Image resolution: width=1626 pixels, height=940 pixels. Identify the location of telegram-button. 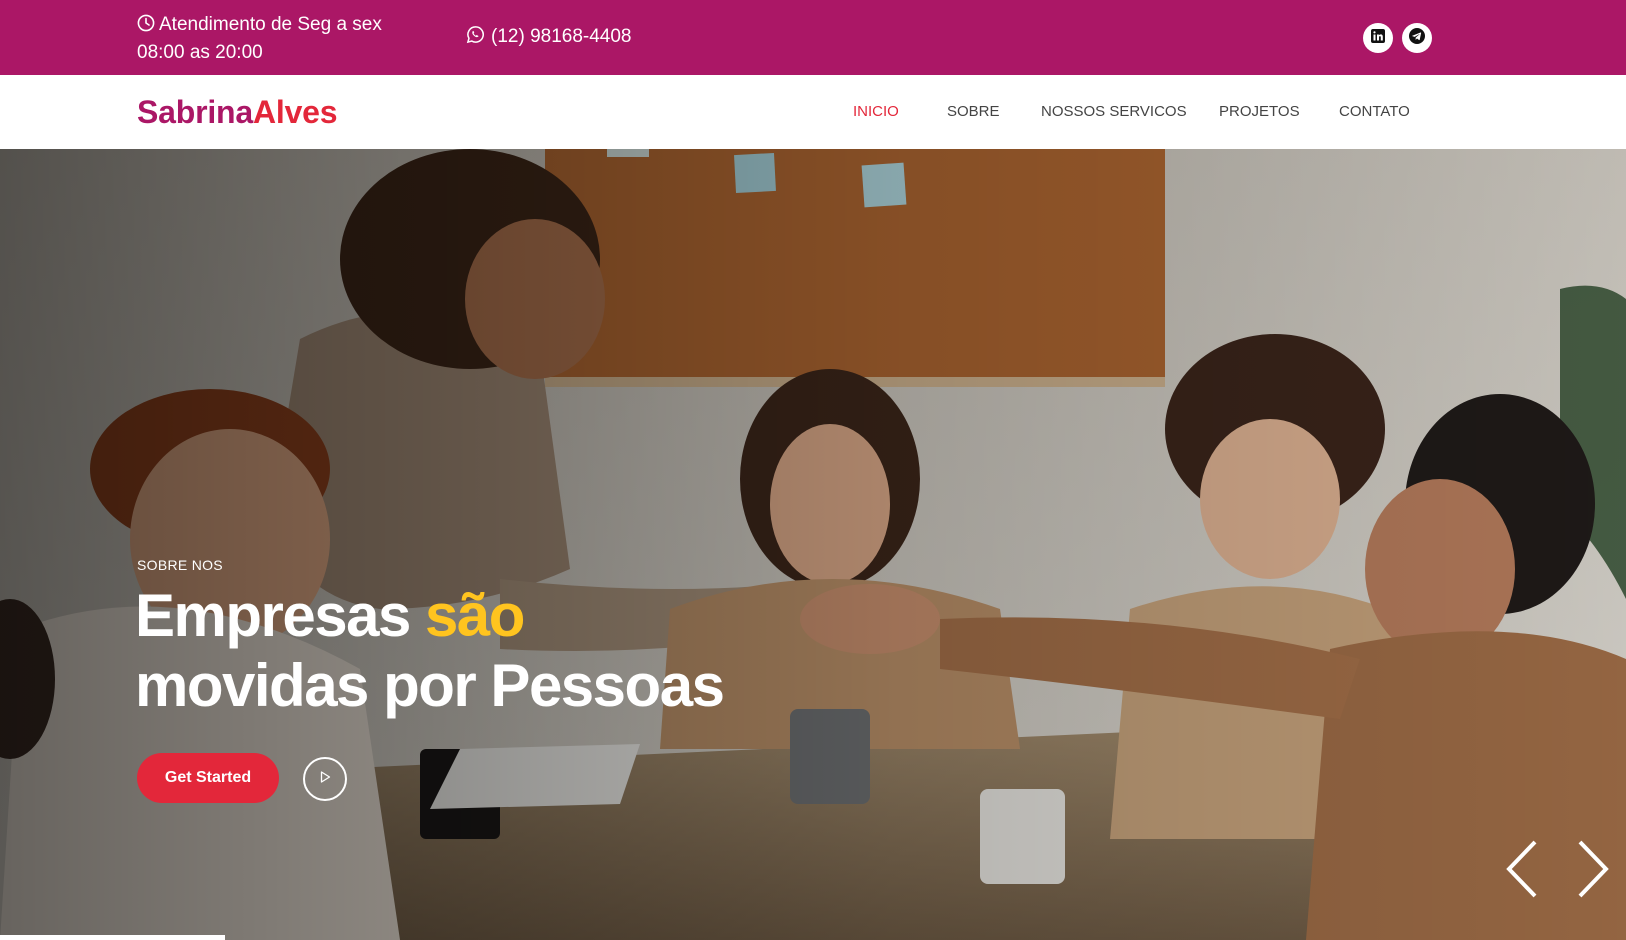
(1417, 38).